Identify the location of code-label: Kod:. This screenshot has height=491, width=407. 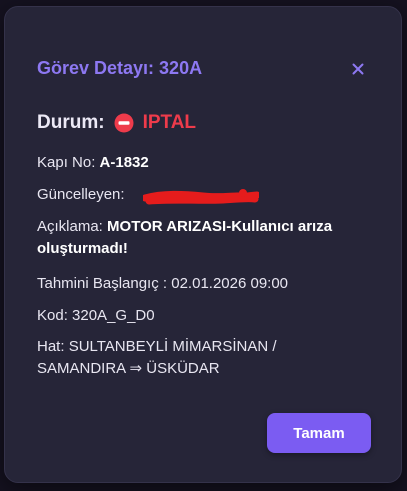
(52, 315).